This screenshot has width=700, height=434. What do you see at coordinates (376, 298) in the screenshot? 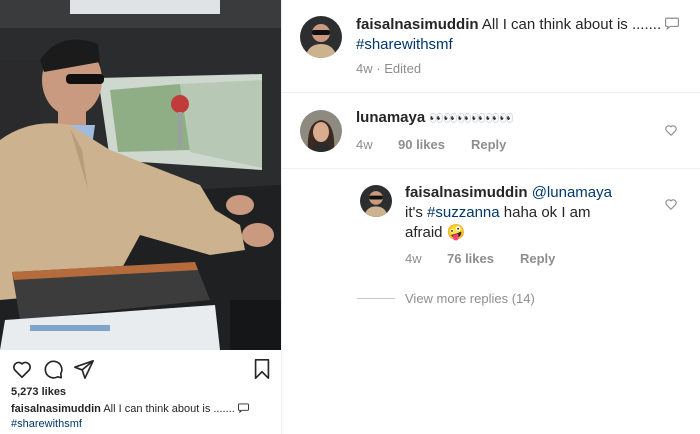
I see `replies-line` at bounding box center [376, 298].